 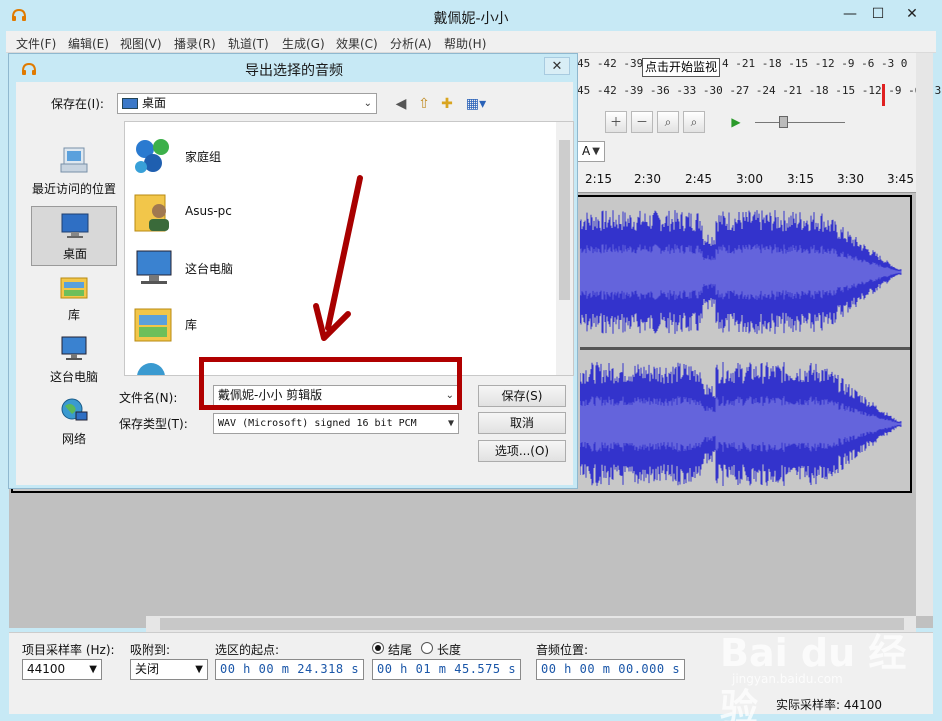 I want to click on computer-icon, so click(x=74, y=348).